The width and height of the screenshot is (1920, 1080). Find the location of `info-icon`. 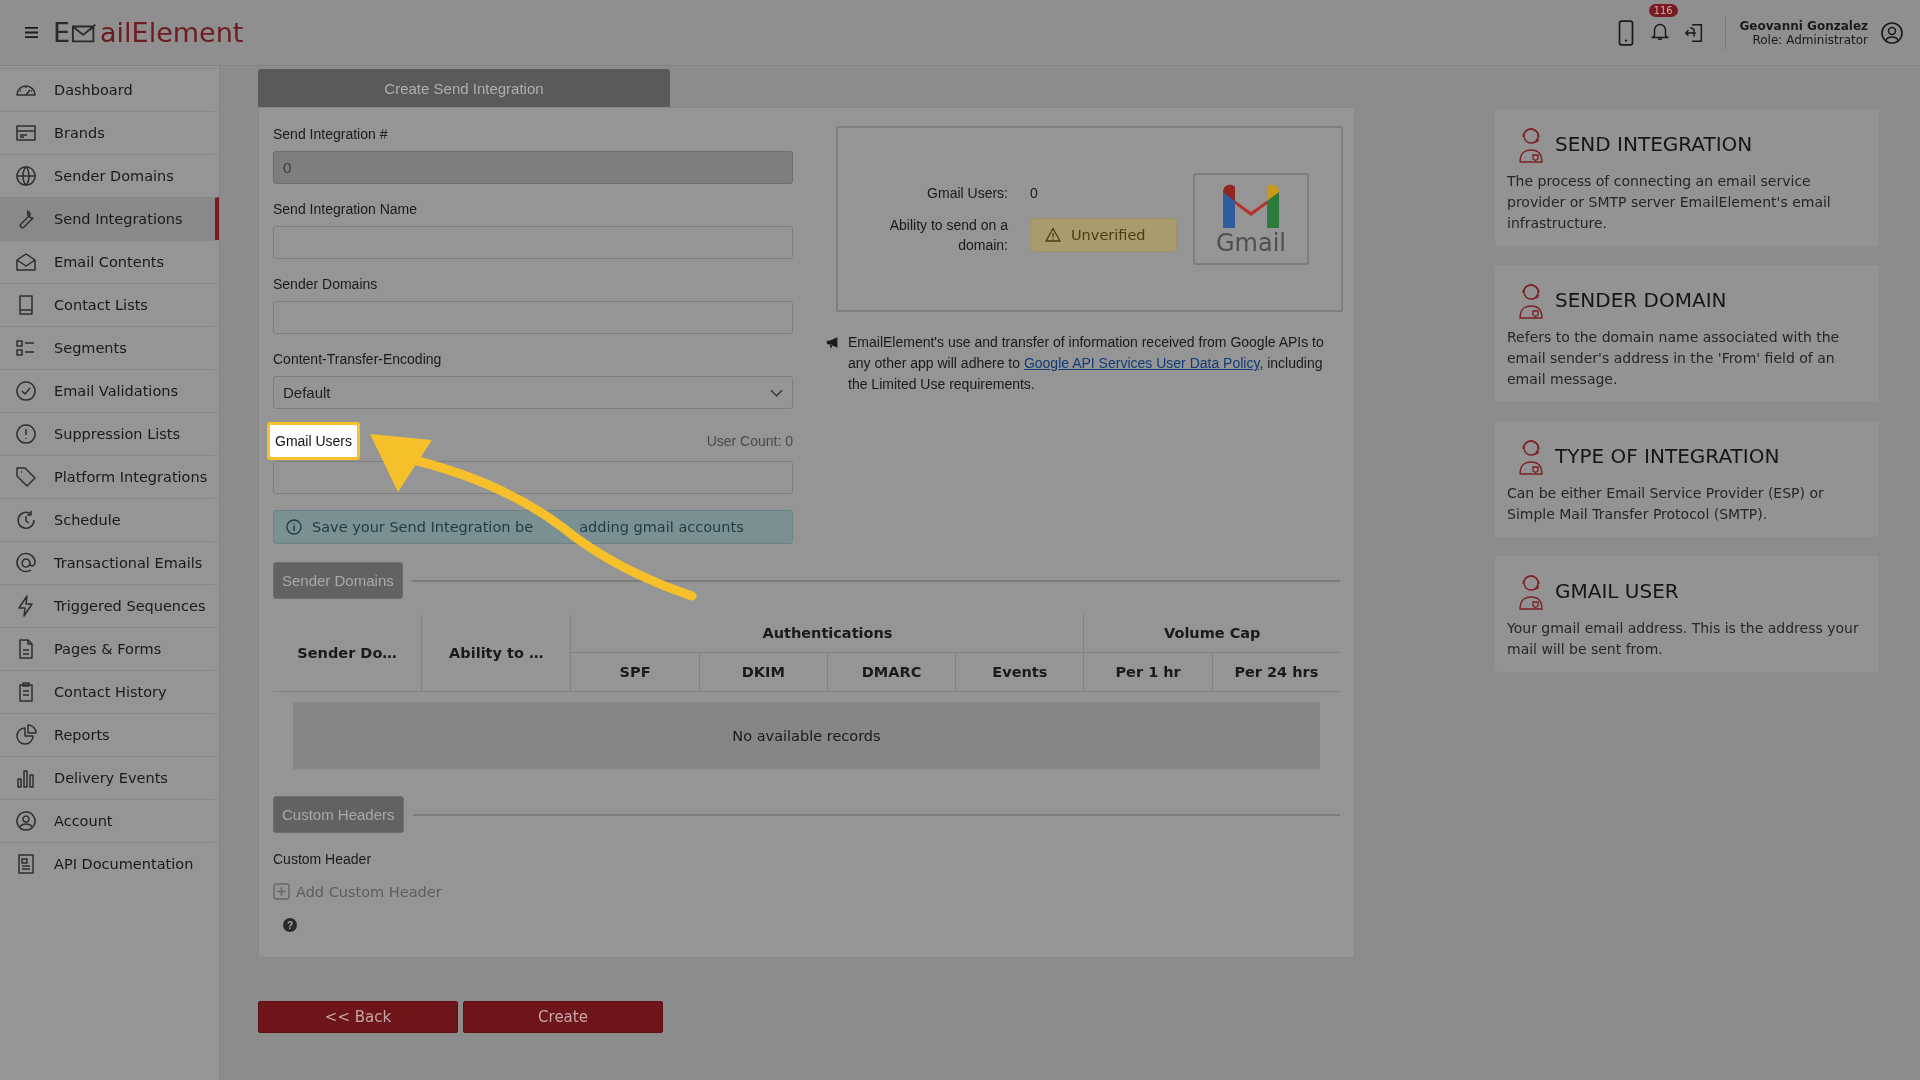

info-icon is located at coordinates (294, 527).